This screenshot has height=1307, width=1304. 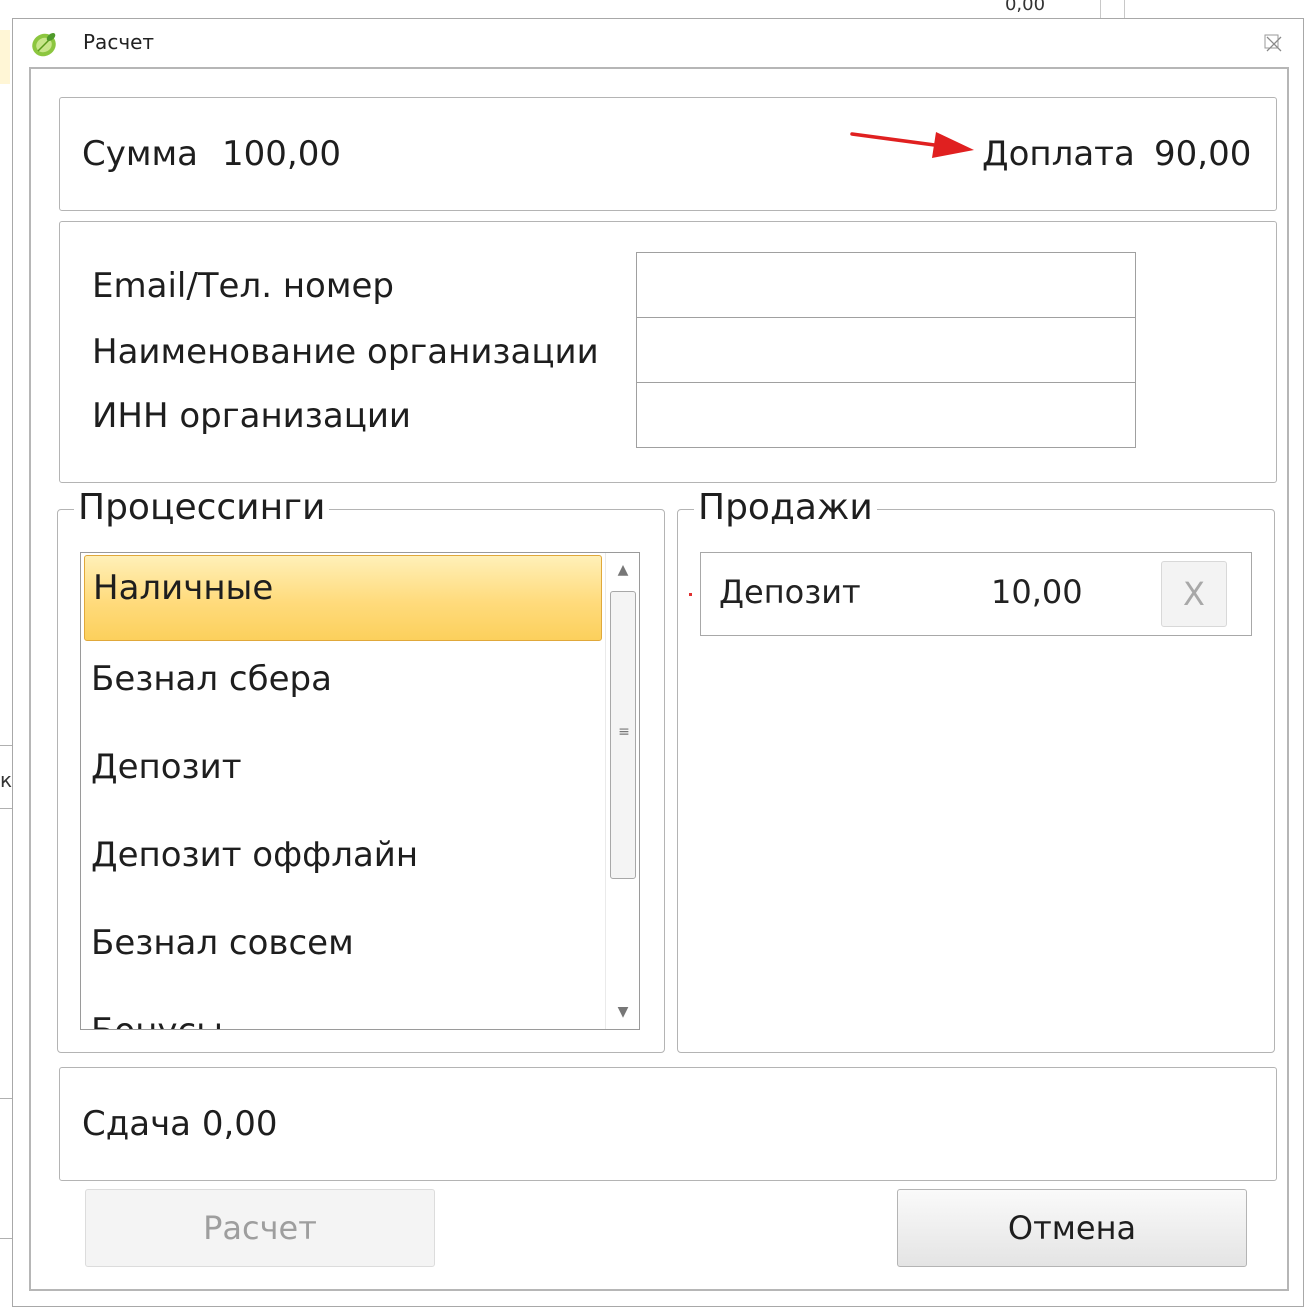 What do you see at coordinates (1037, 592) in the screenshot?
I see `sale-amount: 10,00` at bounding box center [1037, 592].